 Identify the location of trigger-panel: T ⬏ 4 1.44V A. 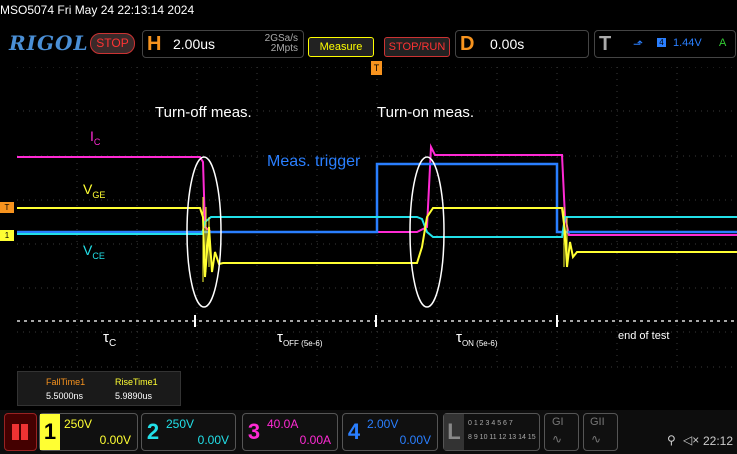
(665, 44).